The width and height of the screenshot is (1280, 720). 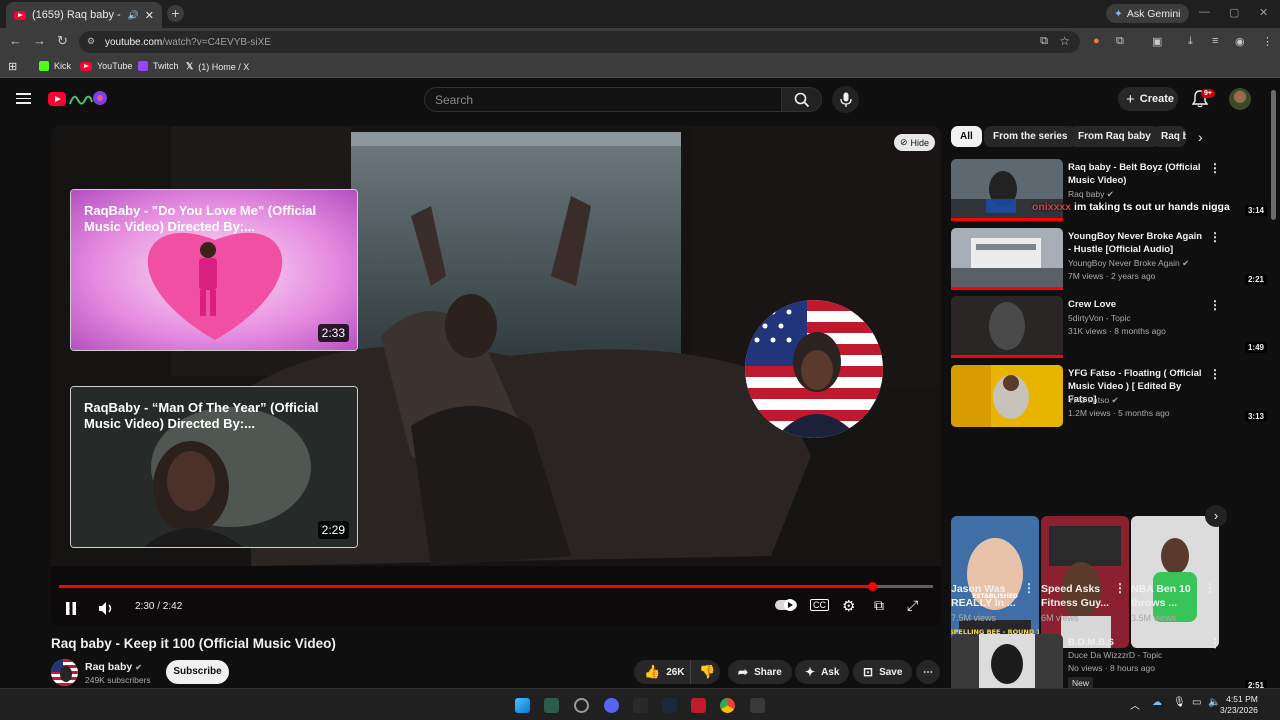 I want to click on eye-off-icon: ⊘, so click(x=904, y=142).